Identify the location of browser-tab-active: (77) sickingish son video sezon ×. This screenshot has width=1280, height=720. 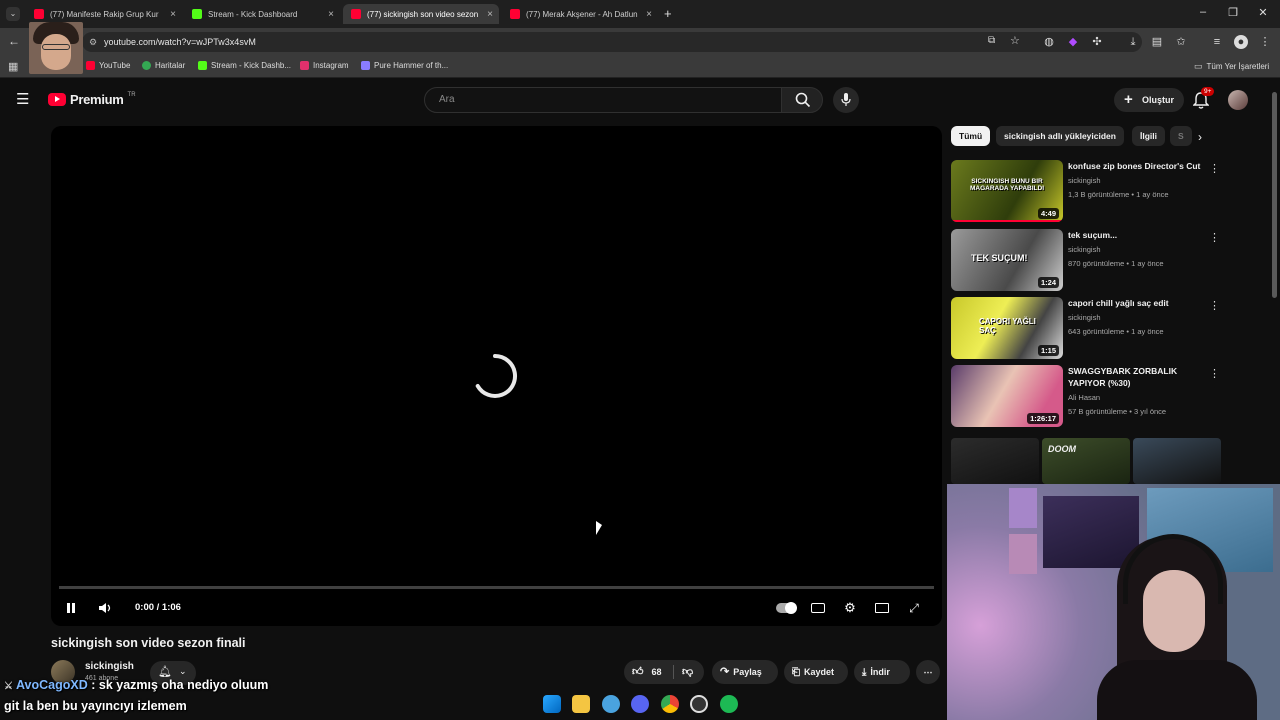
(421, 14).